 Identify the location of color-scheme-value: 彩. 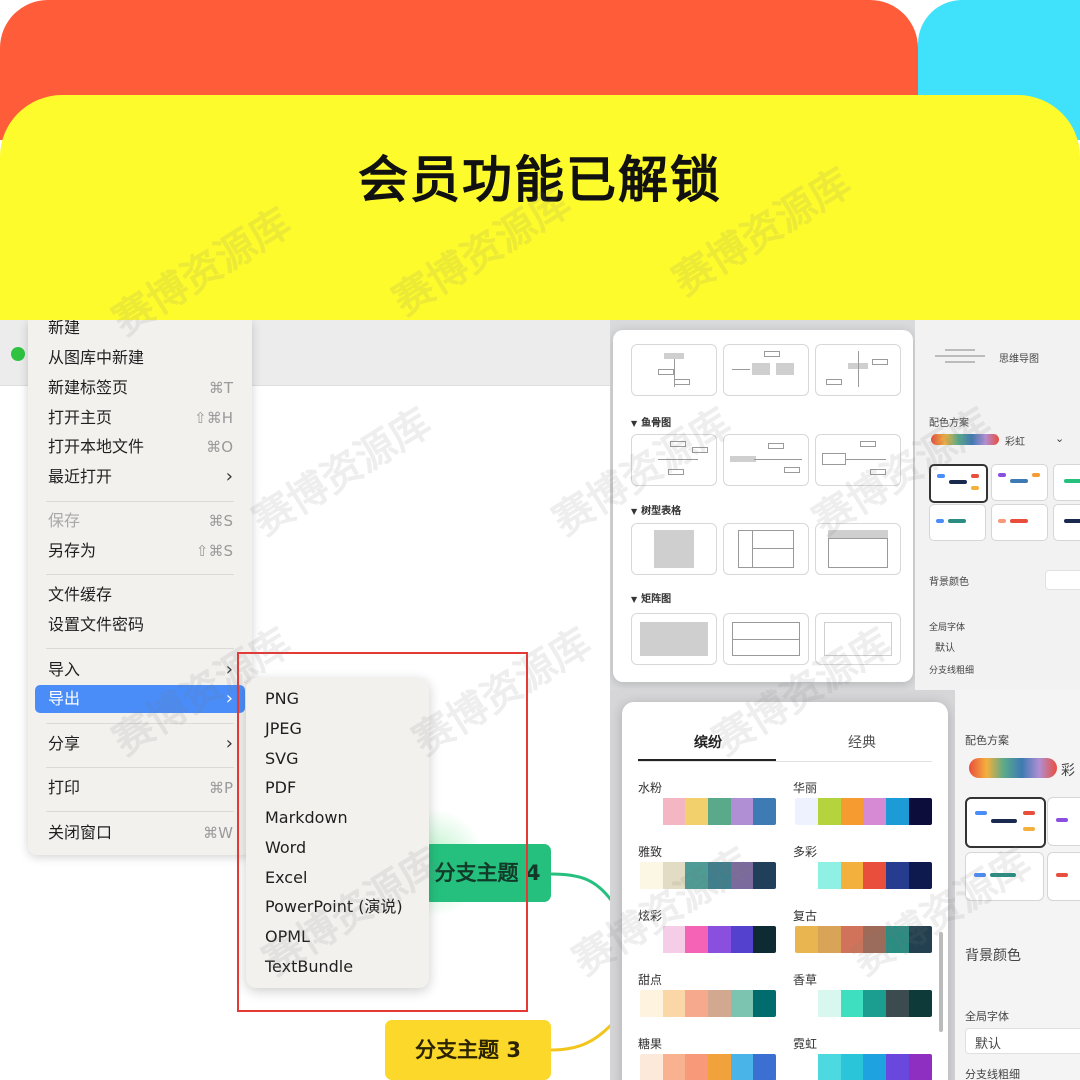
(1068, 770).